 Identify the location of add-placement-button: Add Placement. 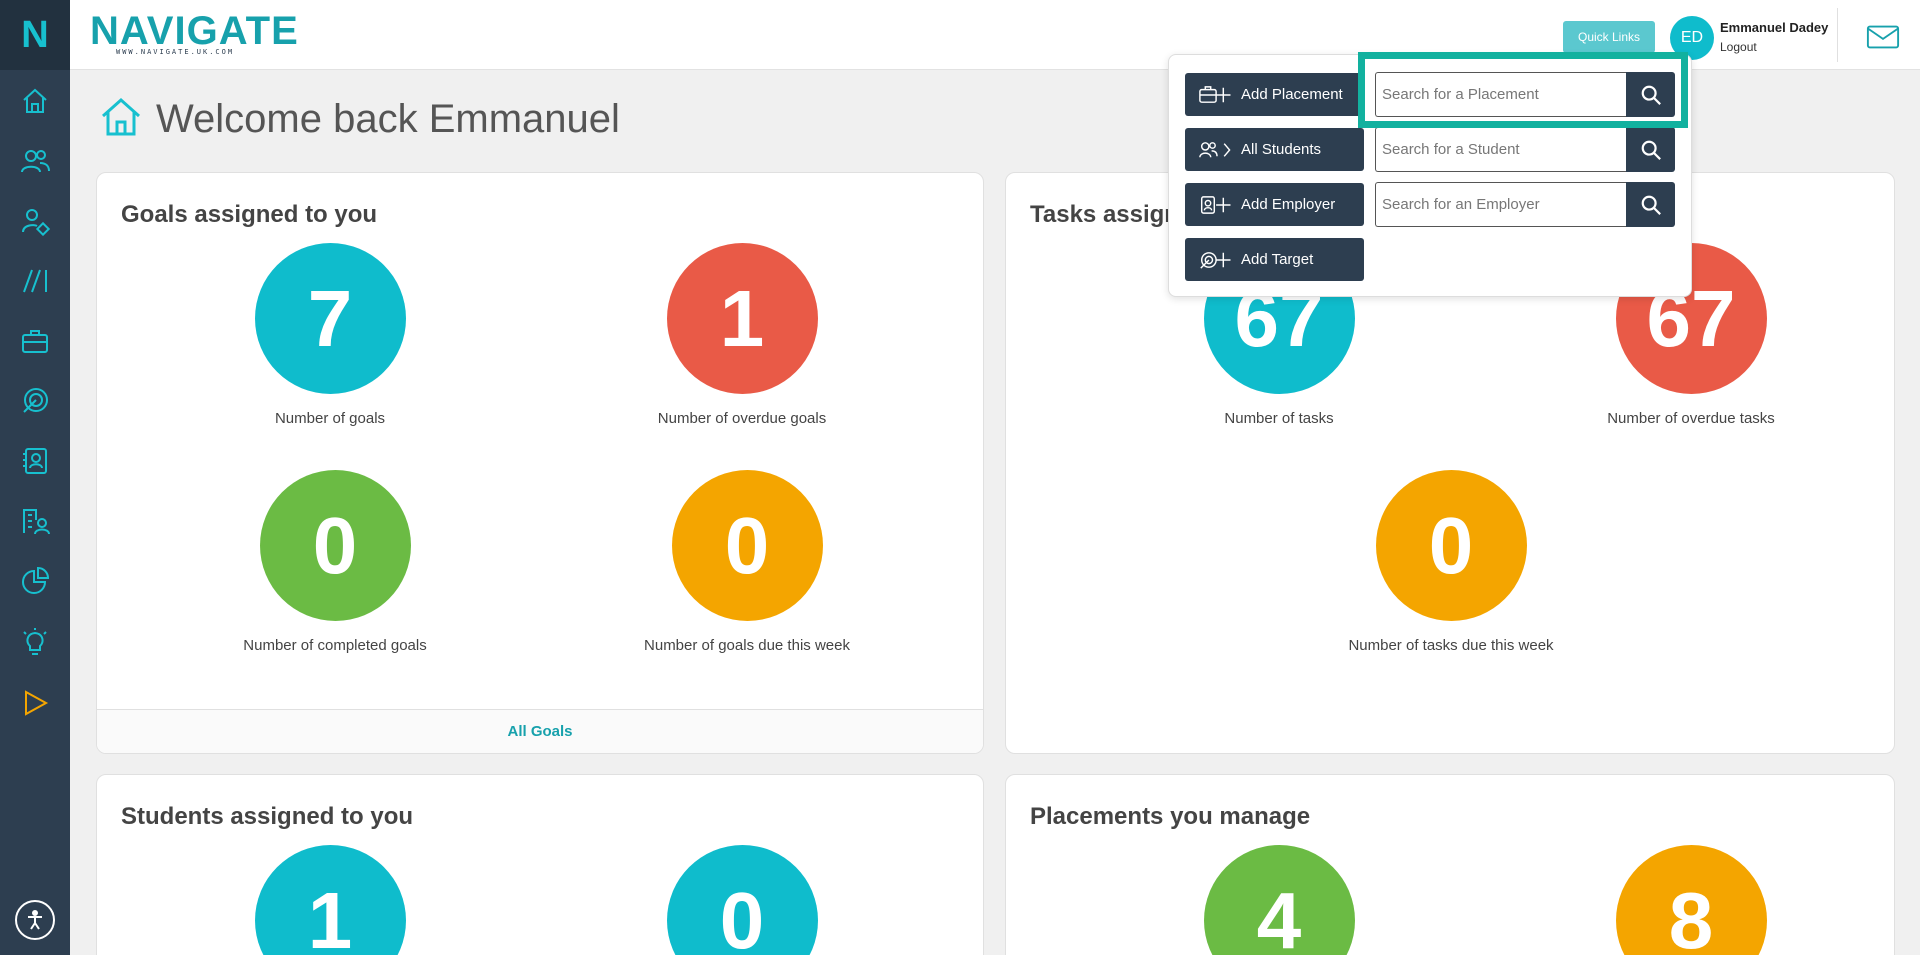
(1274, 94).